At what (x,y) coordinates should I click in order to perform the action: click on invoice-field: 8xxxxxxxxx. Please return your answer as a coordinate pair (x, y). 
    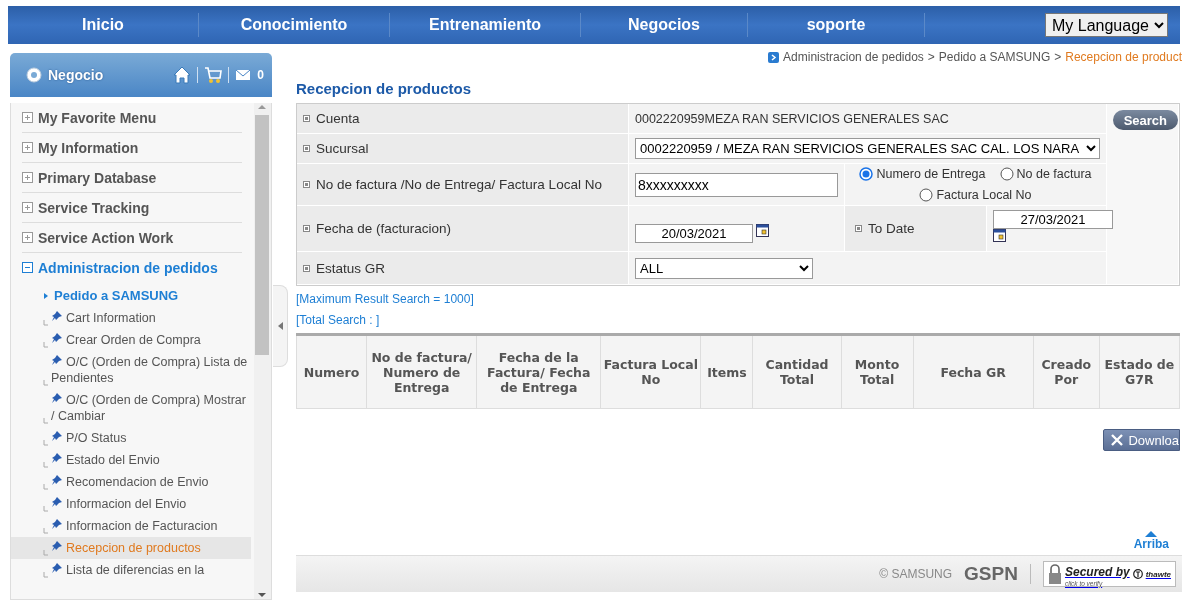
    Looking at the image, I should click on (736, 184).